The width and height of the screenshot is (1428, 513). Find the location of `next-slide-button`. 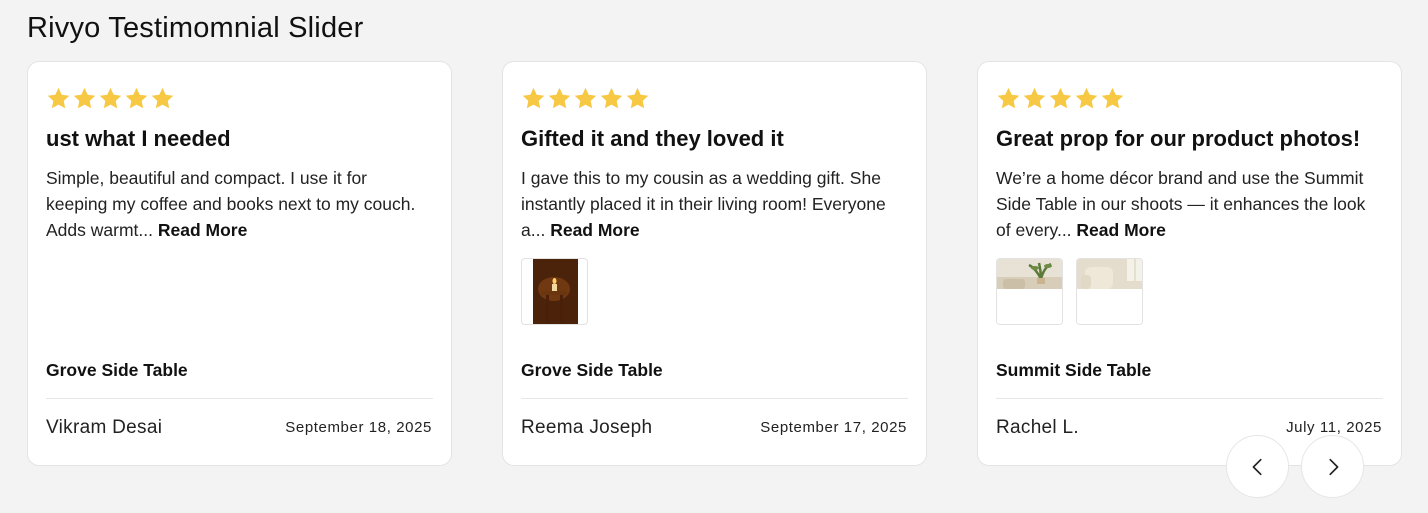

next-slide-button is located at coordinates (1332, 466).